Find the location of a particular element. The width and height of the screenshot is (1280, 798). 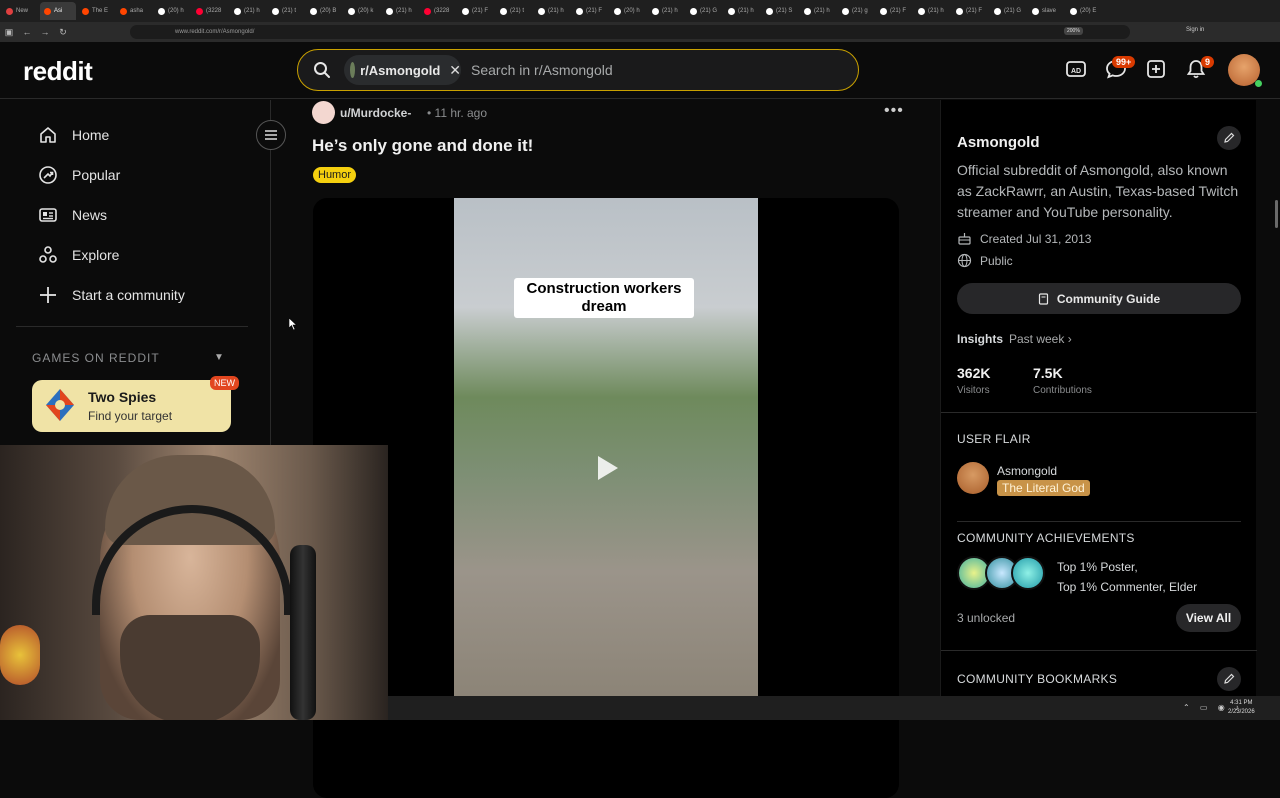

sidebar-toggle-icon: ▣ is located at coordinates (9, 32).